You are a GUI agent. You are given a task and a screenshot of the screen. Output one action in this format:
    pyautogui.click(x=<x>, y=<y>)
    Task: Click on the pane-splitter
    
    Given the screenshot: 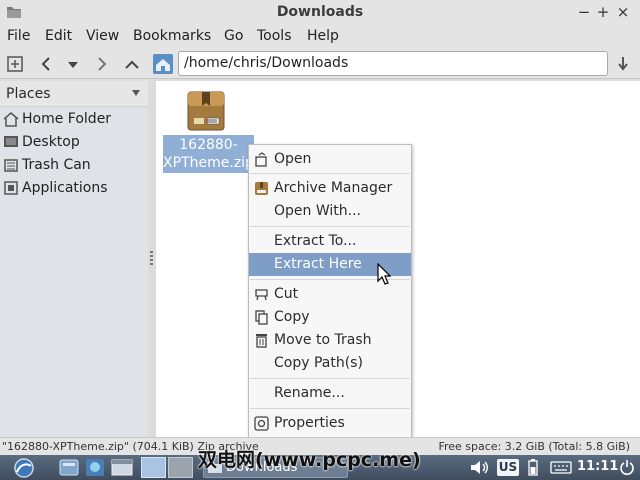 What is the action you would take?
    pyautogui.click(x=152, y=259)
    